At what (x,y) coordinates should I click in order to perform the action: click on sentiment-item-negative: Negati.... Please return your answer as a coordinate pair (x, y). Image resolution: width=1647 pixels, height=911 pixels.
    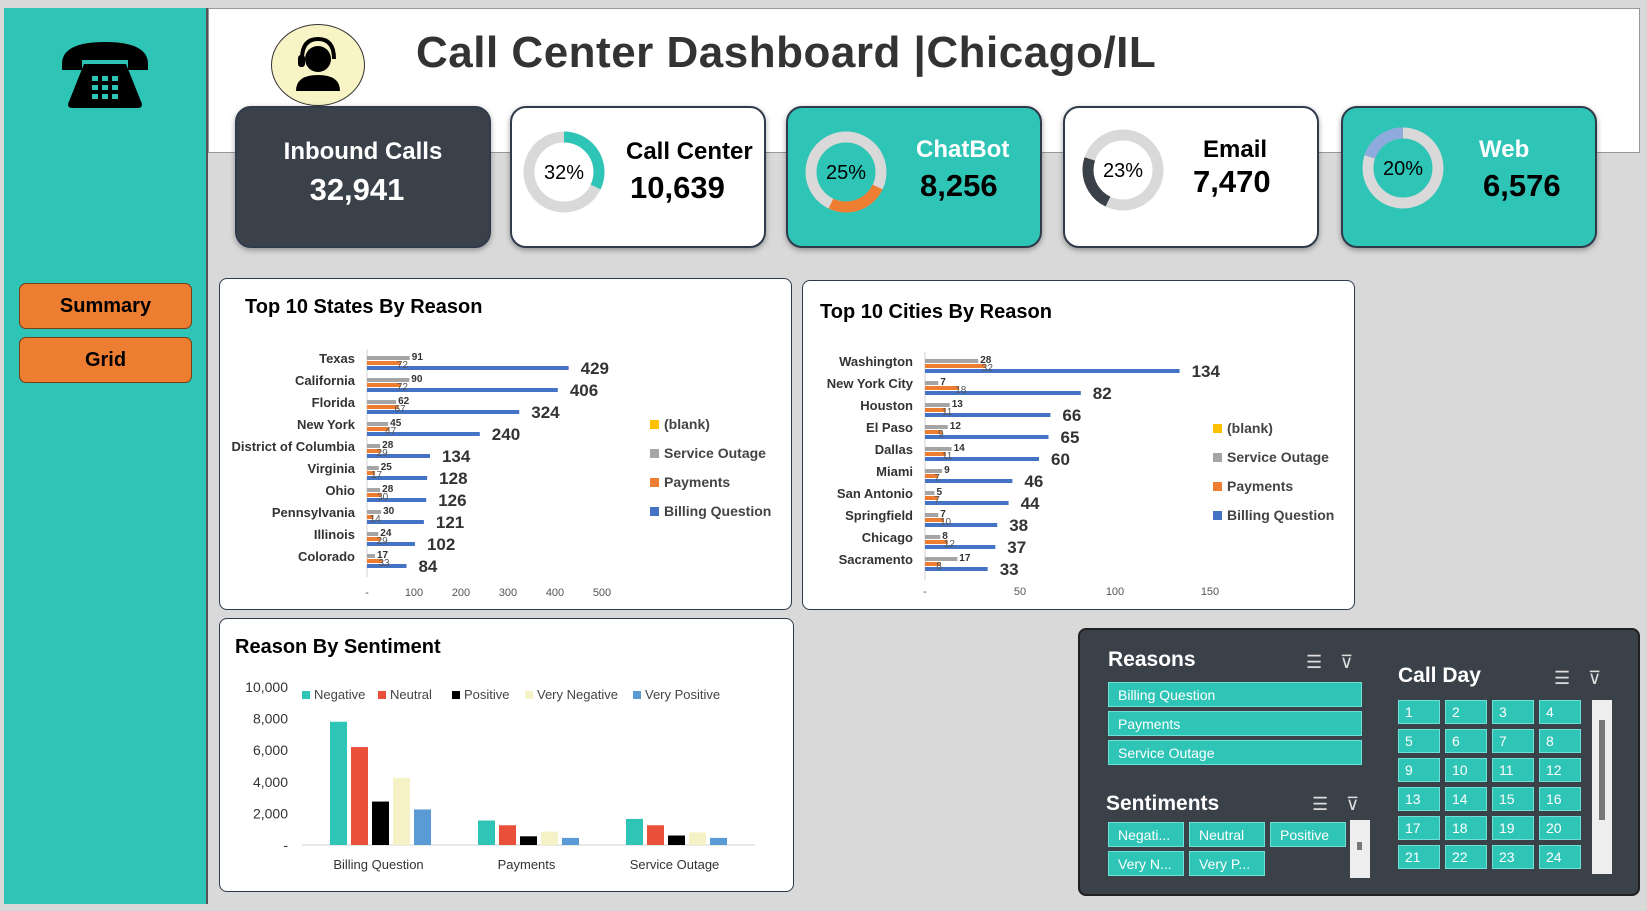
    Looking at the image, I should click on (1146, 834).